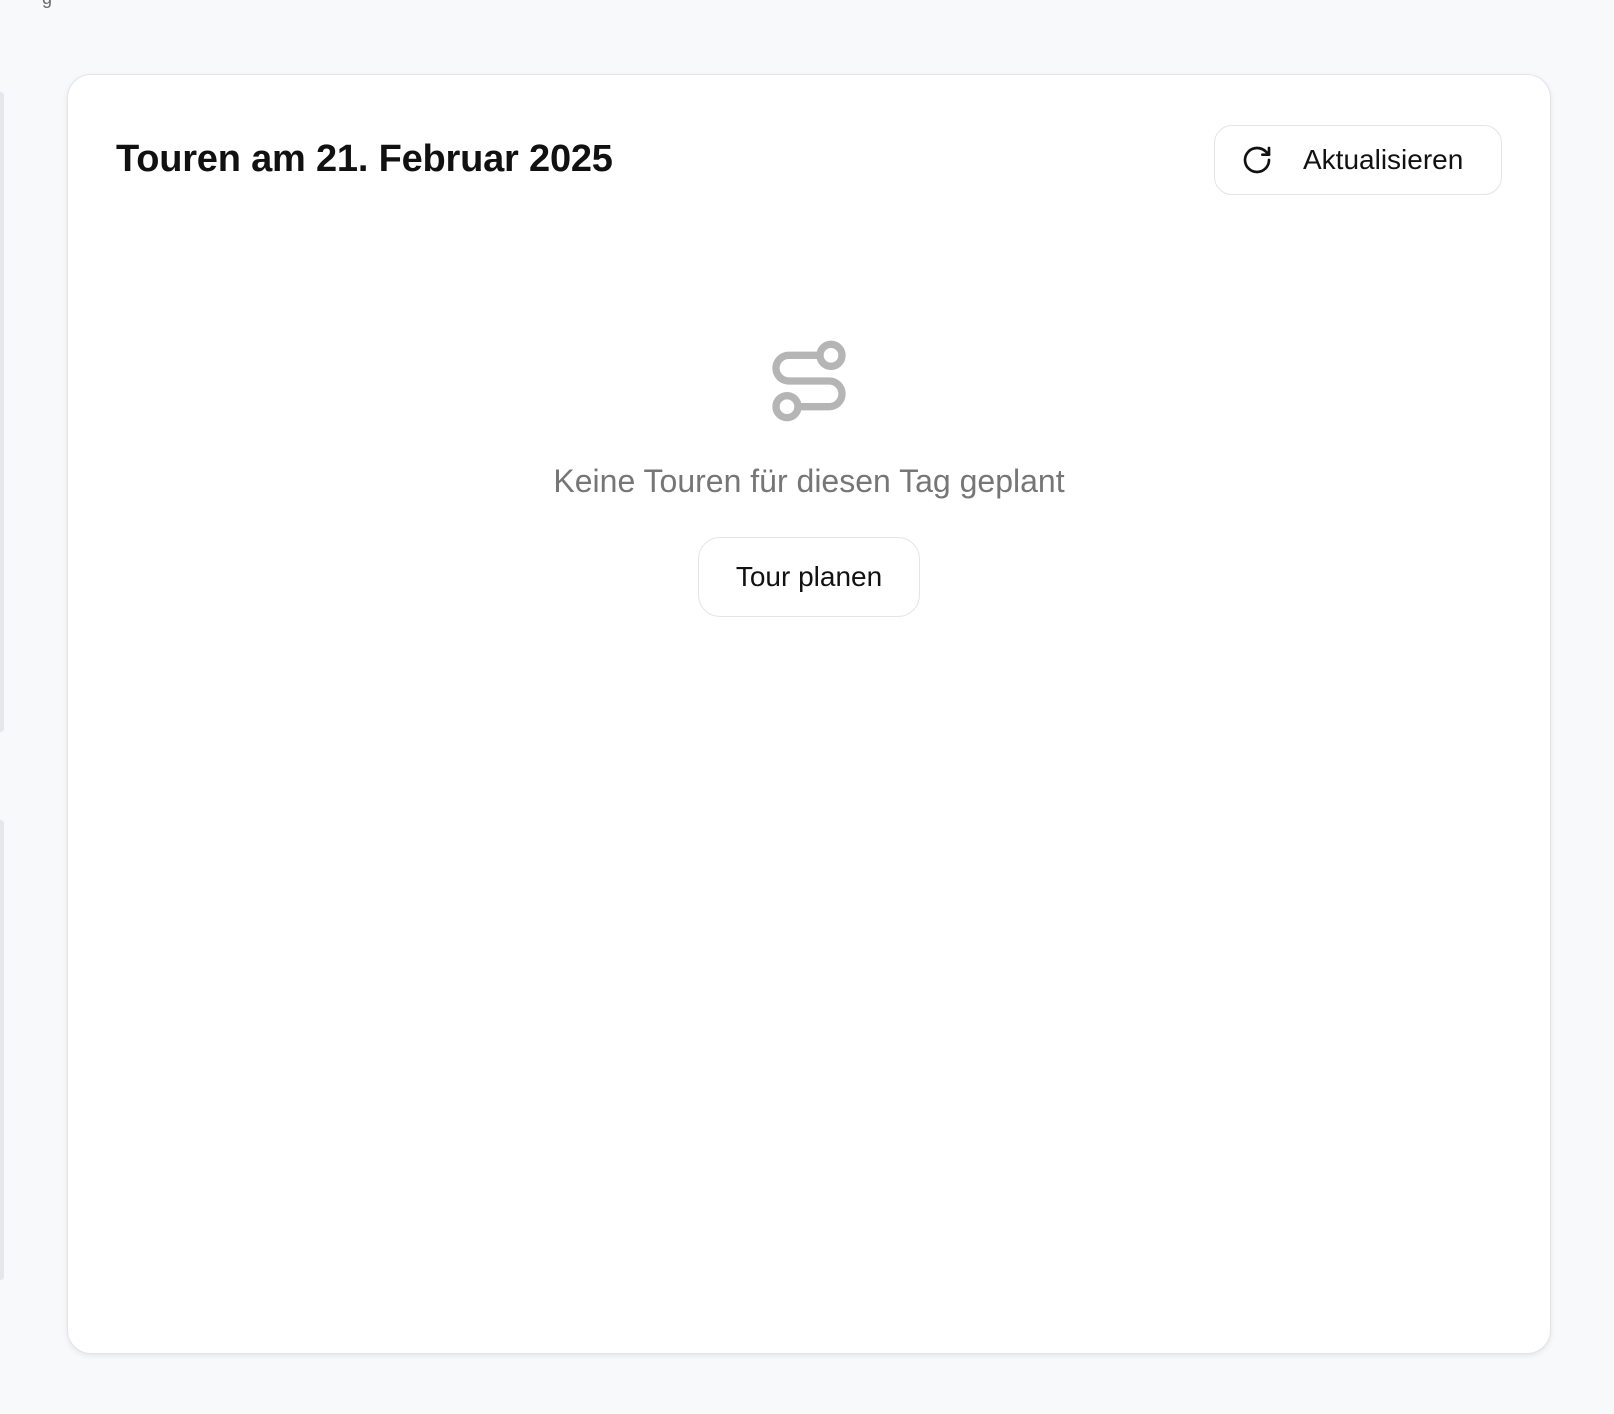 This screenshot has height=1414, width=1614. Describe the element at coordinates (809, 481) in the screenshot. I see `empty-state-message: Keine Touren für diesen Tag geplant` at that location.